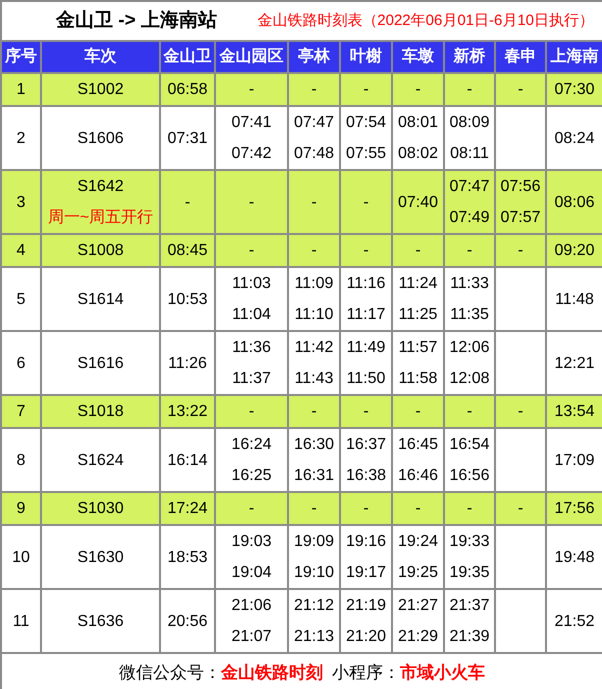 The width and height of the screenshot is (602, 689). Describe the element at coordinates (425, 20) in the screenshot. I see `timetable-subtitle: 金山铁路时刻表（2022年06月01日-6月10日执行）` at that location.